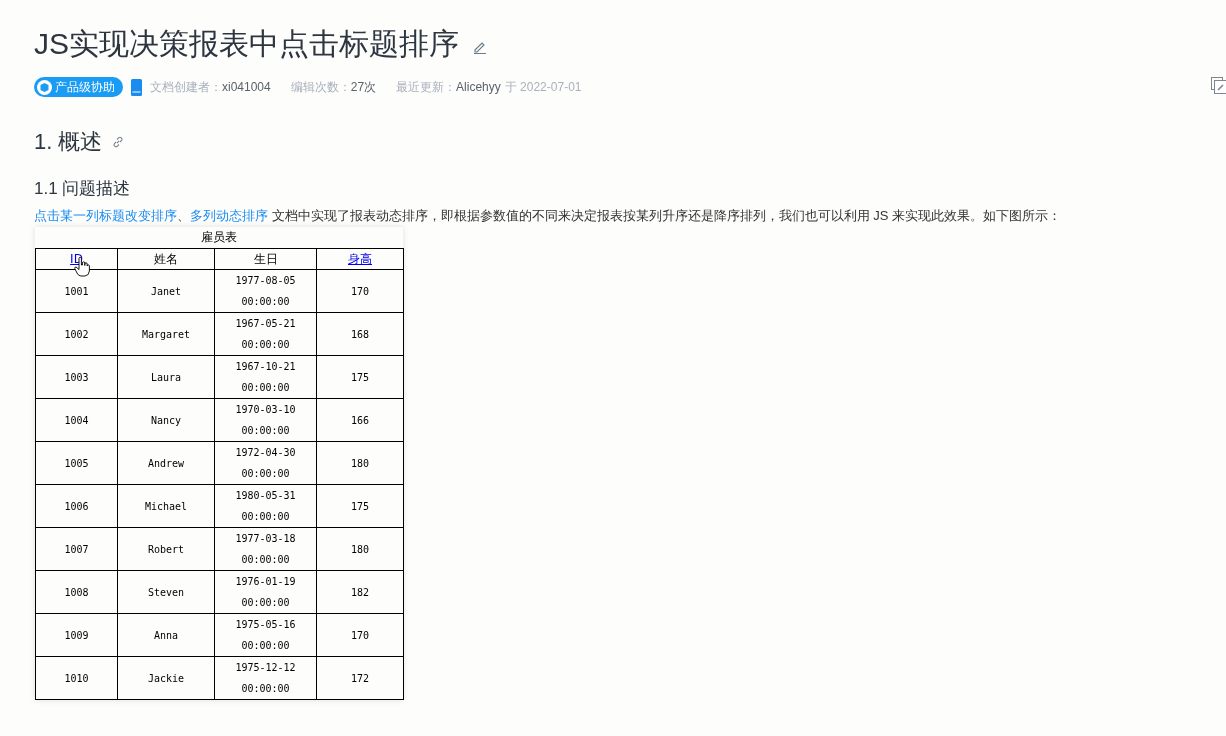  I want to click on updated-date: 于 2022-07-01, so click(543, 87).